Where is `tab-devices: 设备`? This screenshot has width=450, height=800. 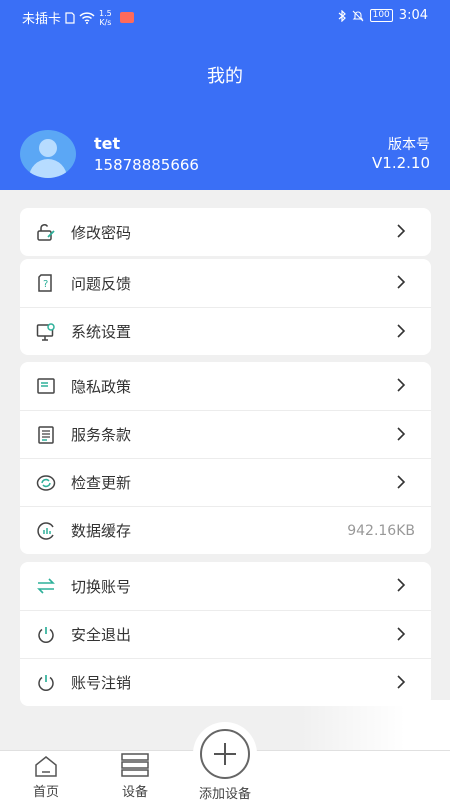 tab-devices: 设备 is located at coordinates (135, 775).